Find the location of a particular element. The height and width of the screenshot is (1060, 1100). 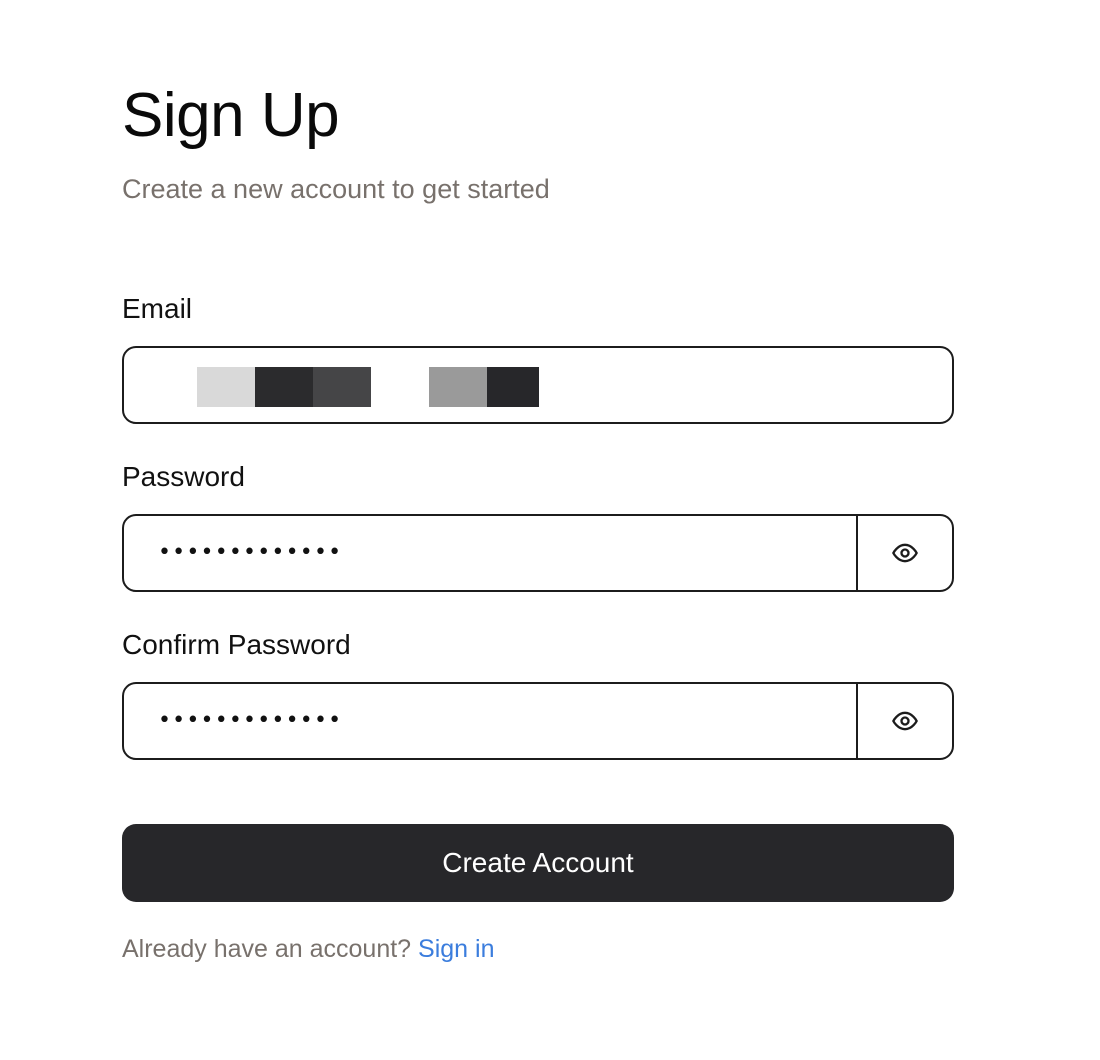

password-label: Password is located at coordinates (183, 476).